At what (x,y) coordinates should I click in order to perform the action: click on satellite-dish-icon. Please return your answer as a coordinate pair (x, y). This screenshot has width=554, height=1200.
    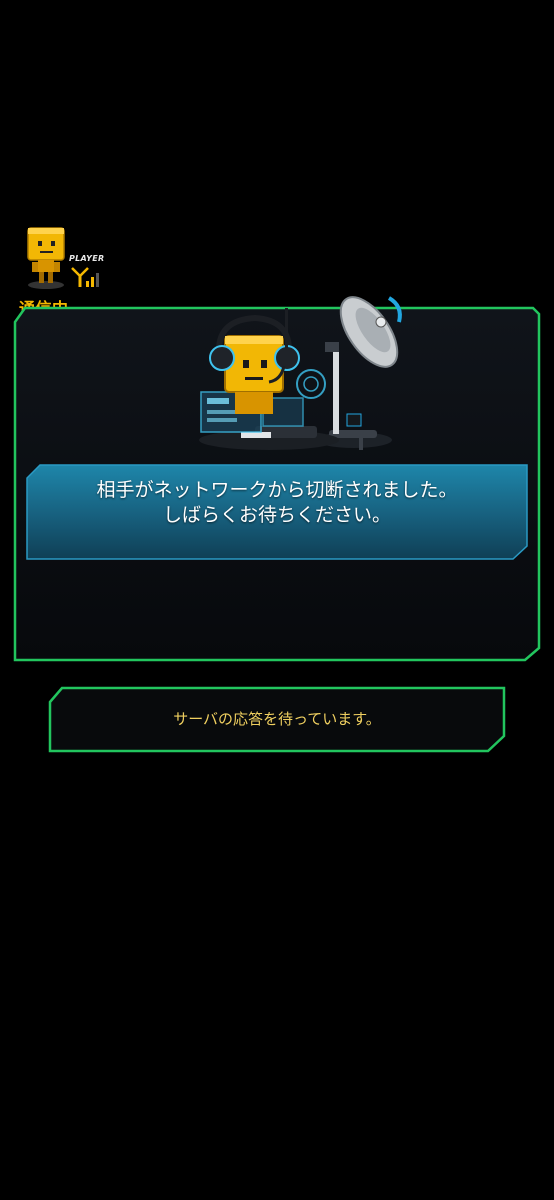
    Looking at the image, I should click on (359, 373).